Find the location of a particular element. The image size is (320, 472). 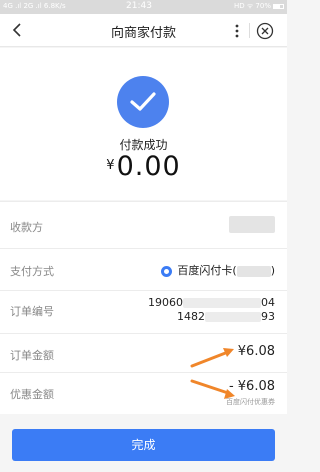

payment-method-value: 百度闪付卡() is located at coordinates (218, 270).